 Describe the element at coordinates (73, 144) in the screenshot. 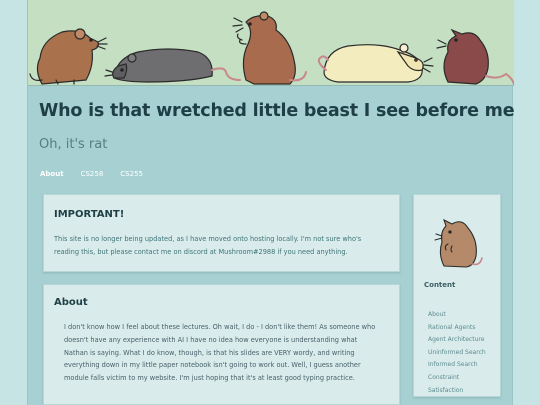

I see `page-subtitle: Oh, it's rat` at that location.